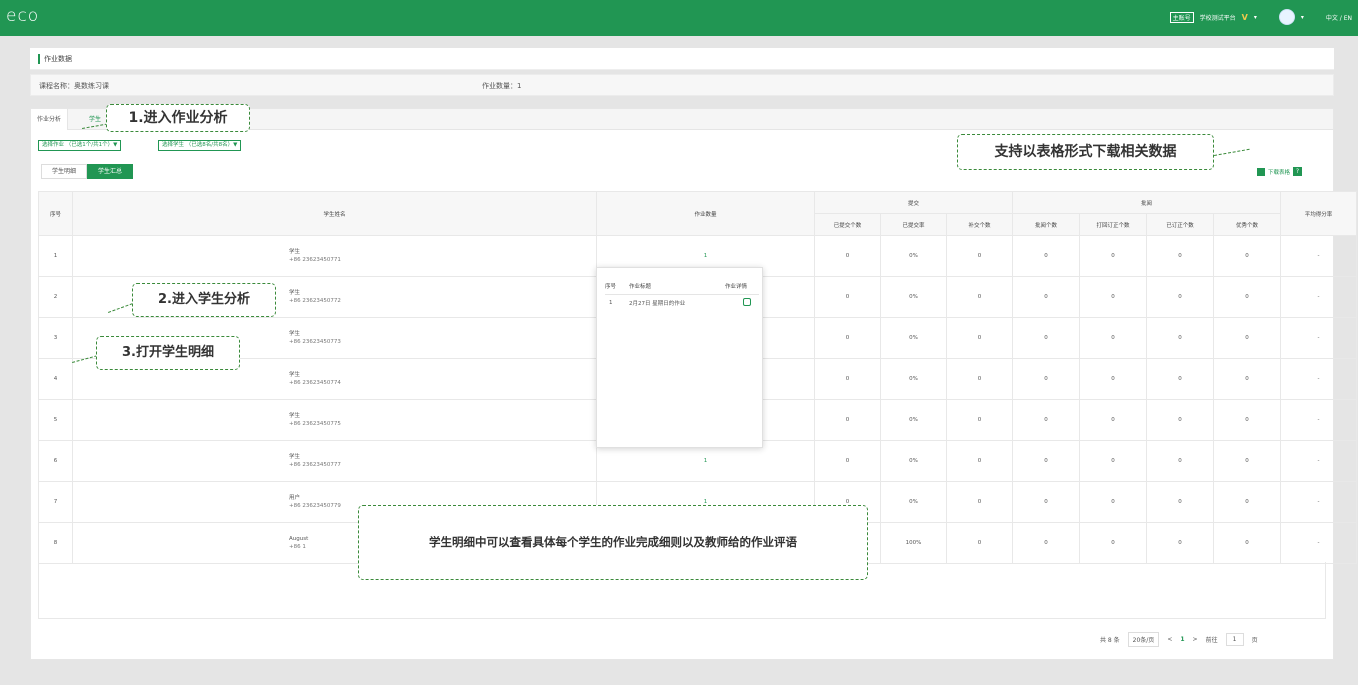  Describe the element at coordinates (74, 86) in the screenshot. I see `course-name: 课程名称：奥数练习课` at that location.